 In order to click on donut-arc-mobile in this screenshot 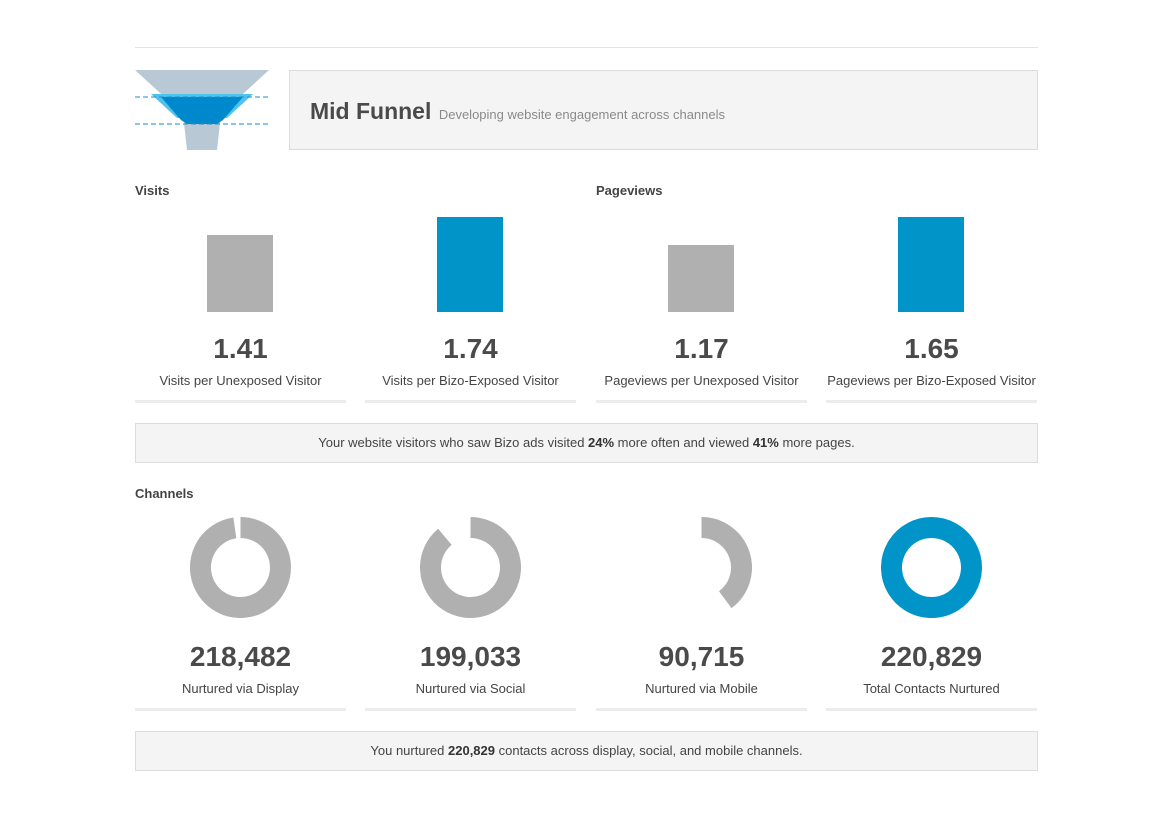, I will do `click(726, 563)`.